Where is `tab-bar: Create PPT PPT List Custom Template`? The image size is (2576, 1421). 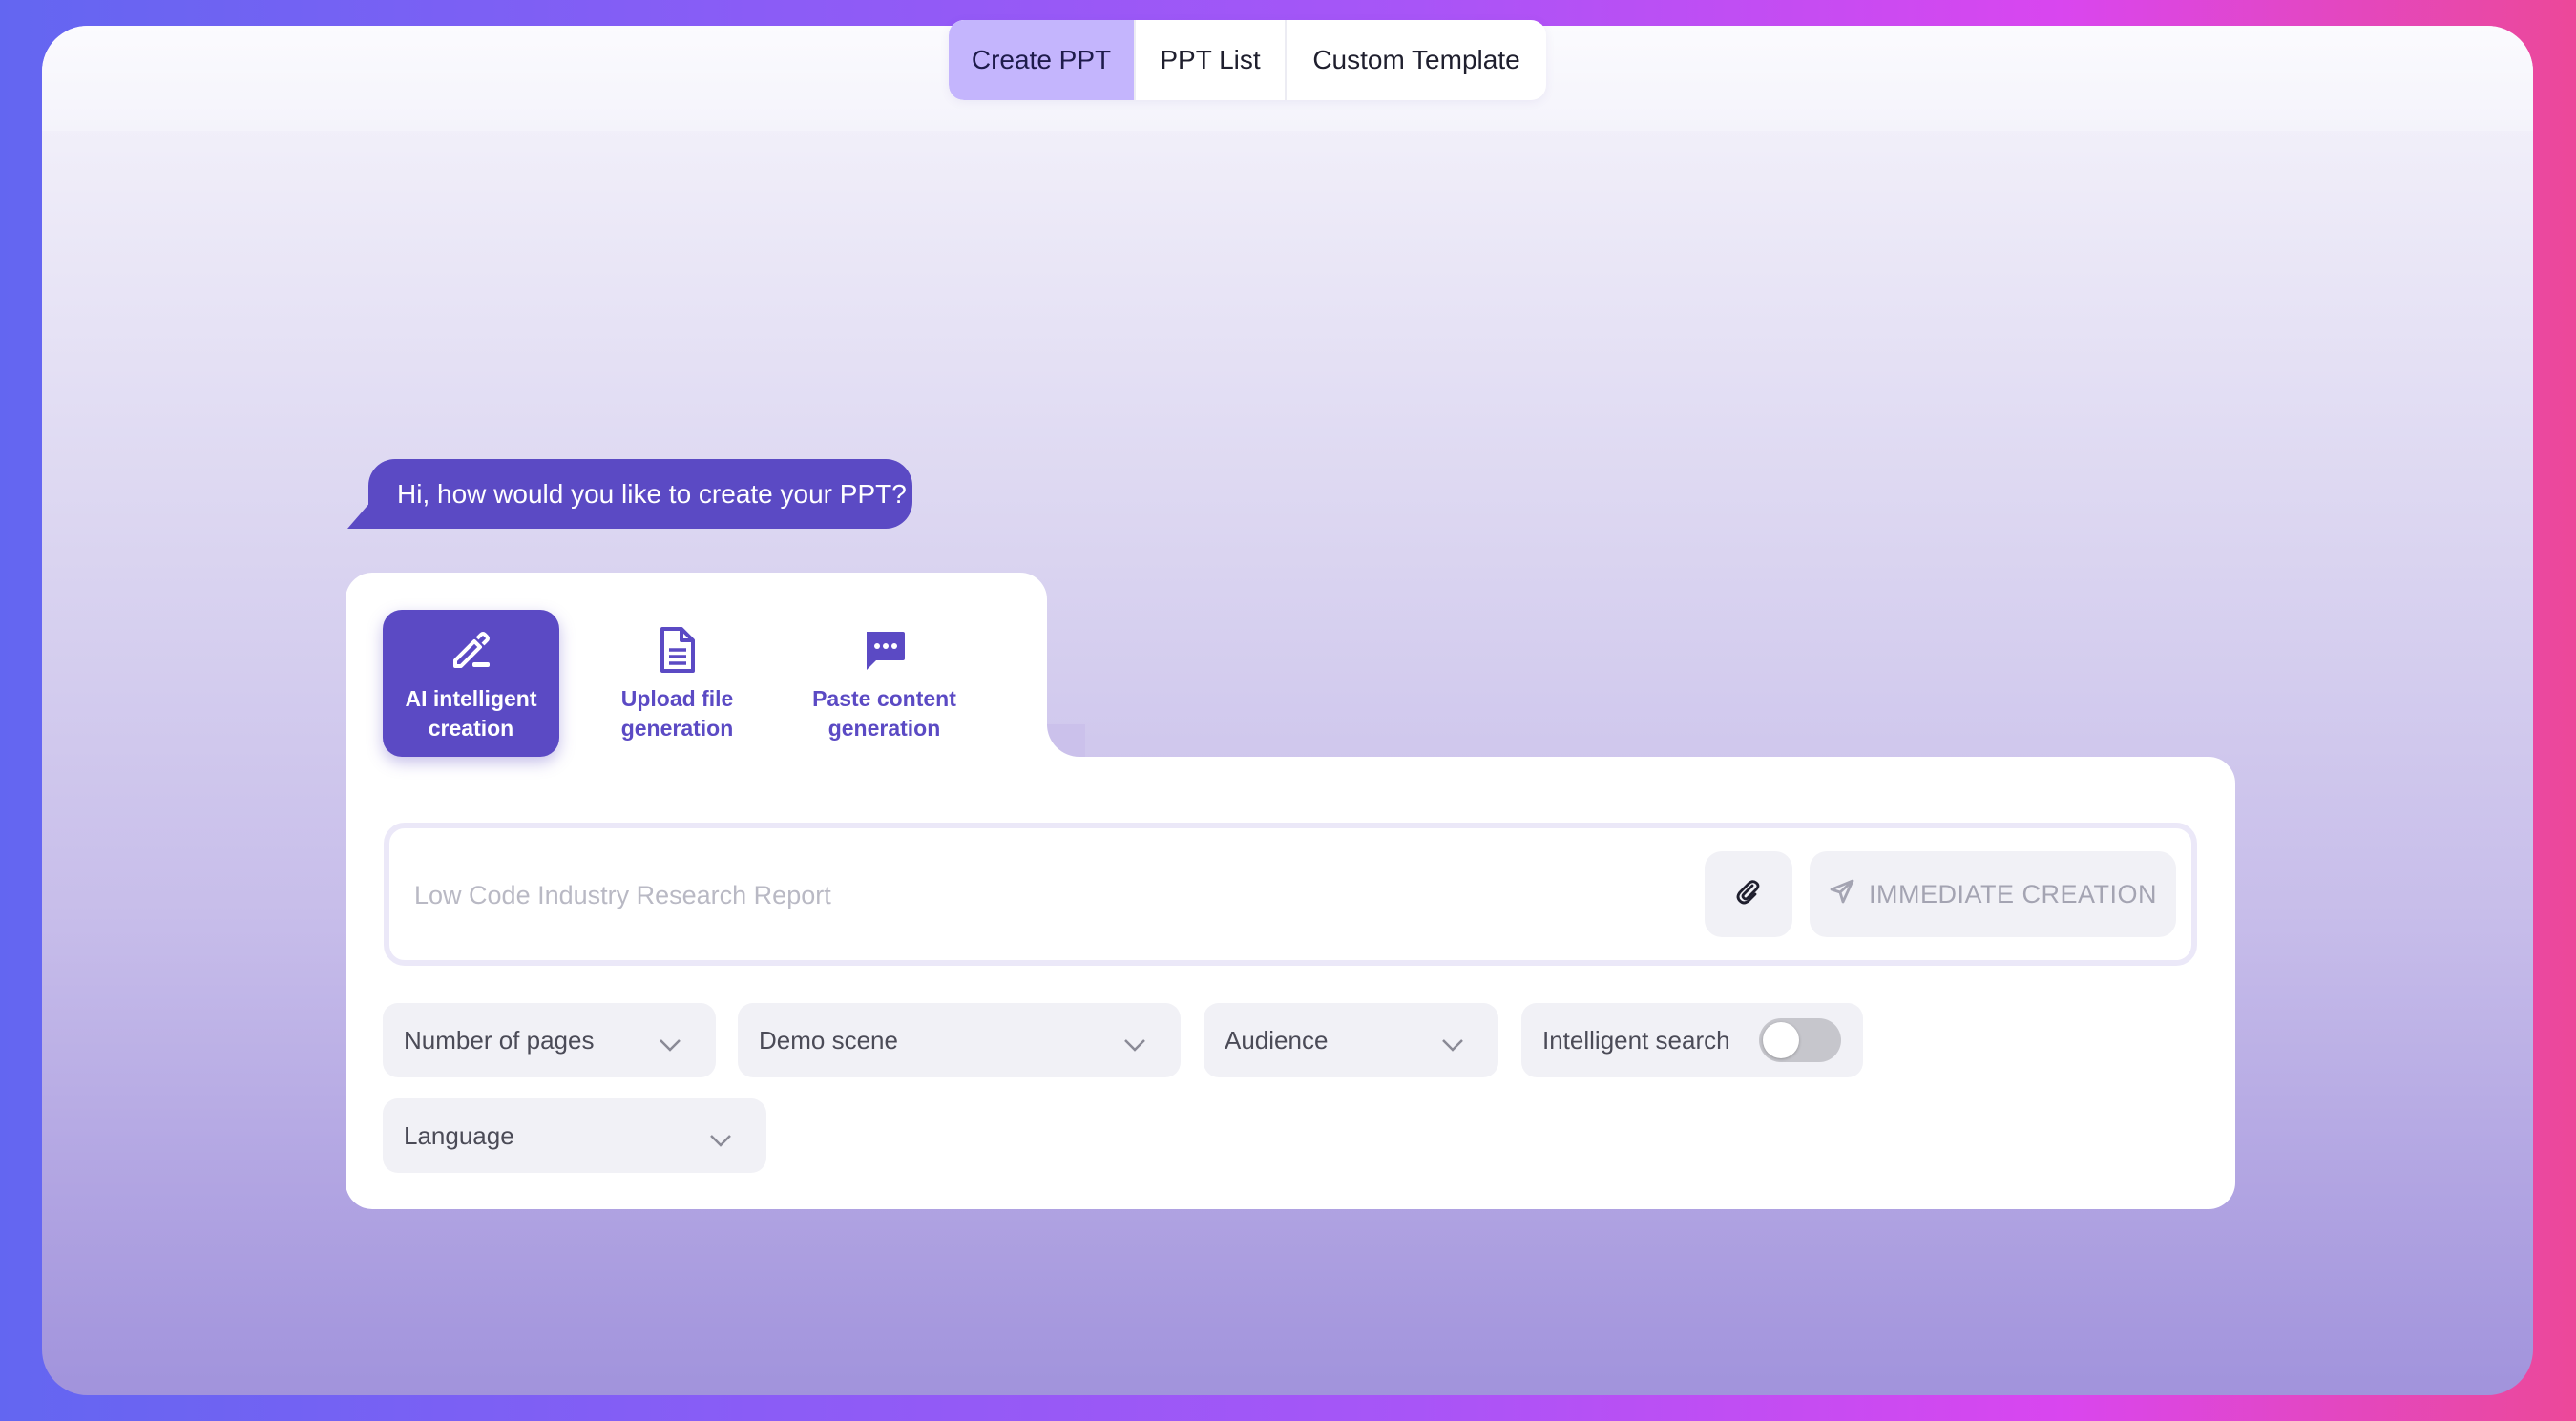
tab-bar: Create PPT PPT List Custom Template is located at coordinates (1247, 60).